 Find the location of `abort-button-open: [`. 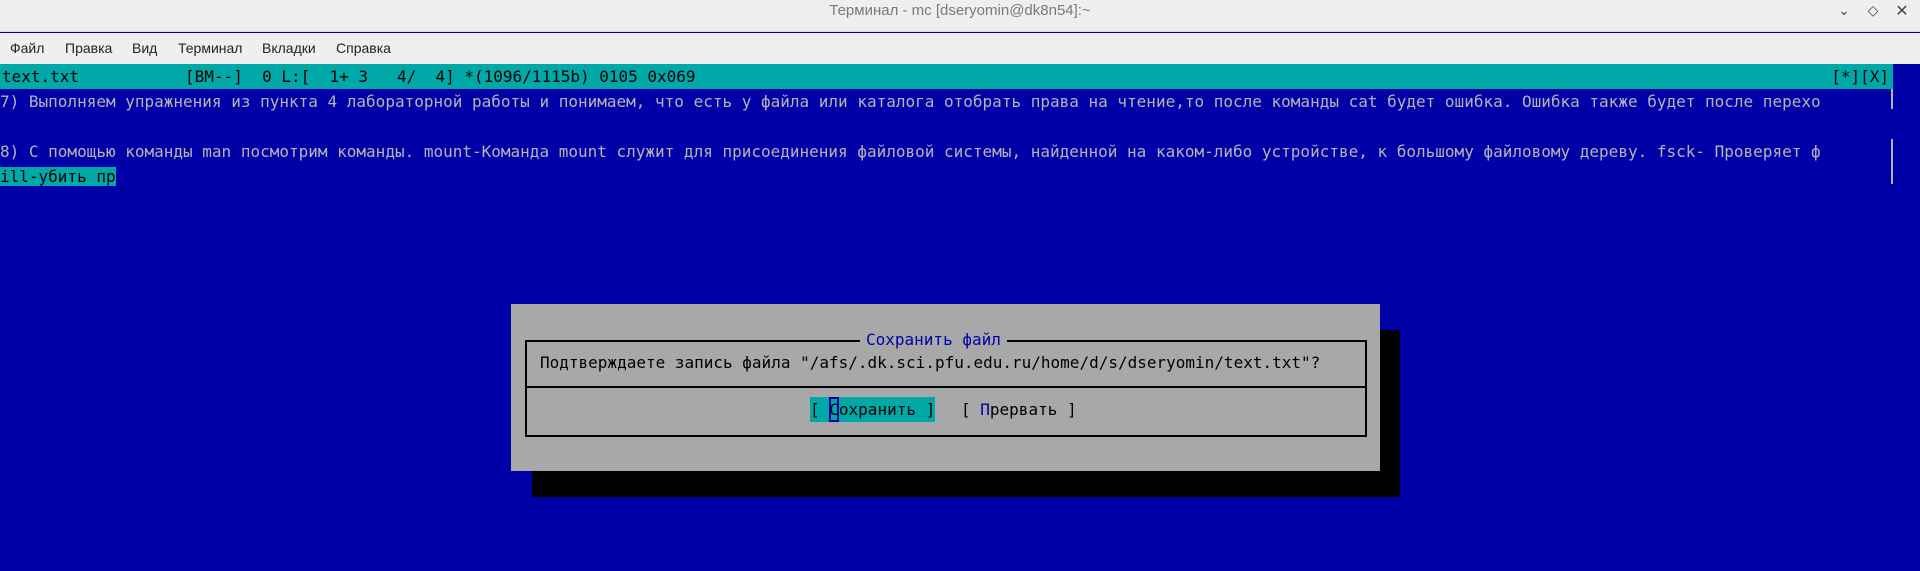

abort-button-open: [ is located at coordinates (971, 409).